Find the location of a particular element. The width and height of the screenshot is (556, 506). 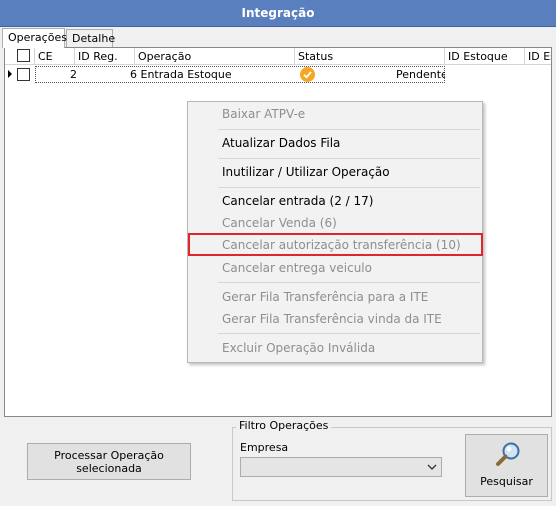

tab-detalhe: Detalhe is located at coordinates (90, 38).